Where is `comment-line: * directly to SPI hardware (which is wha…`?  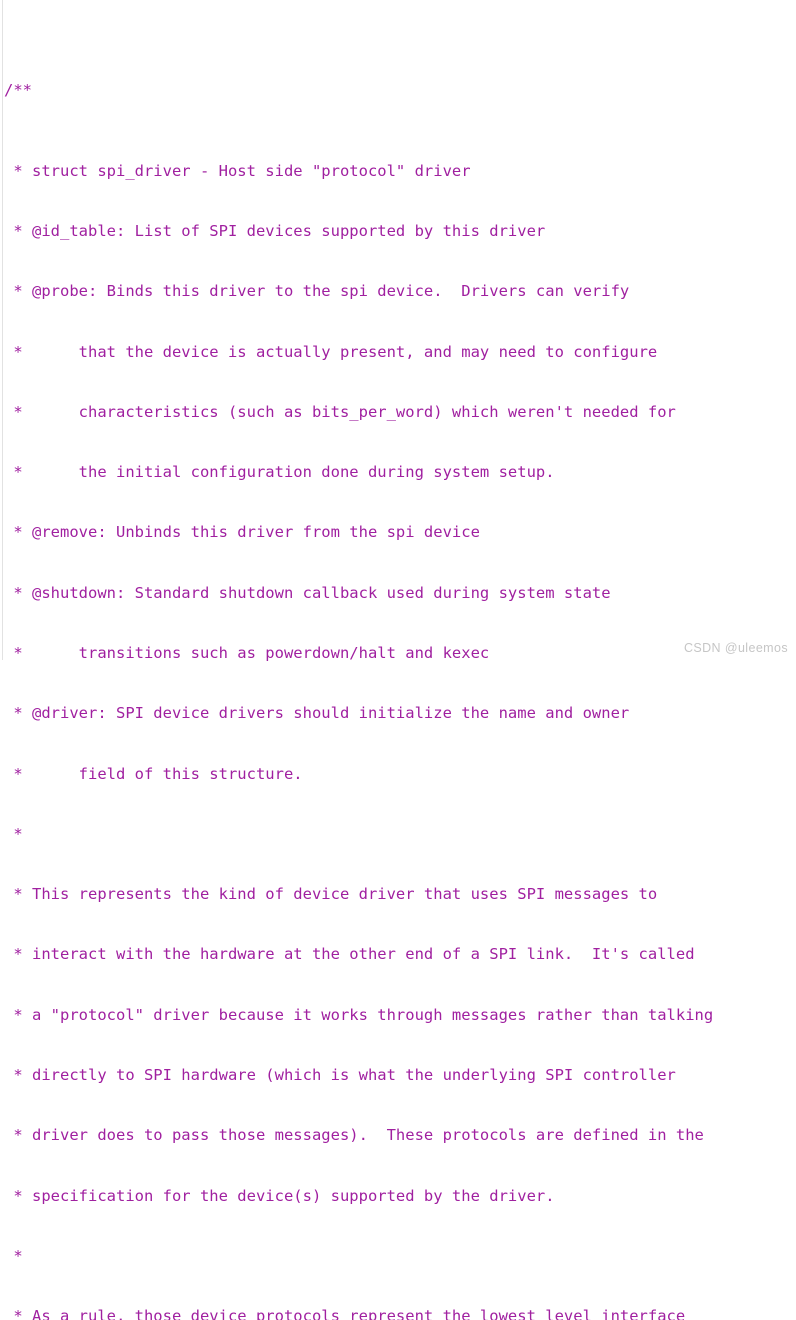
comment-line: * directly to SPI hardware (which is wha… is located at coordinates (399, 1075).